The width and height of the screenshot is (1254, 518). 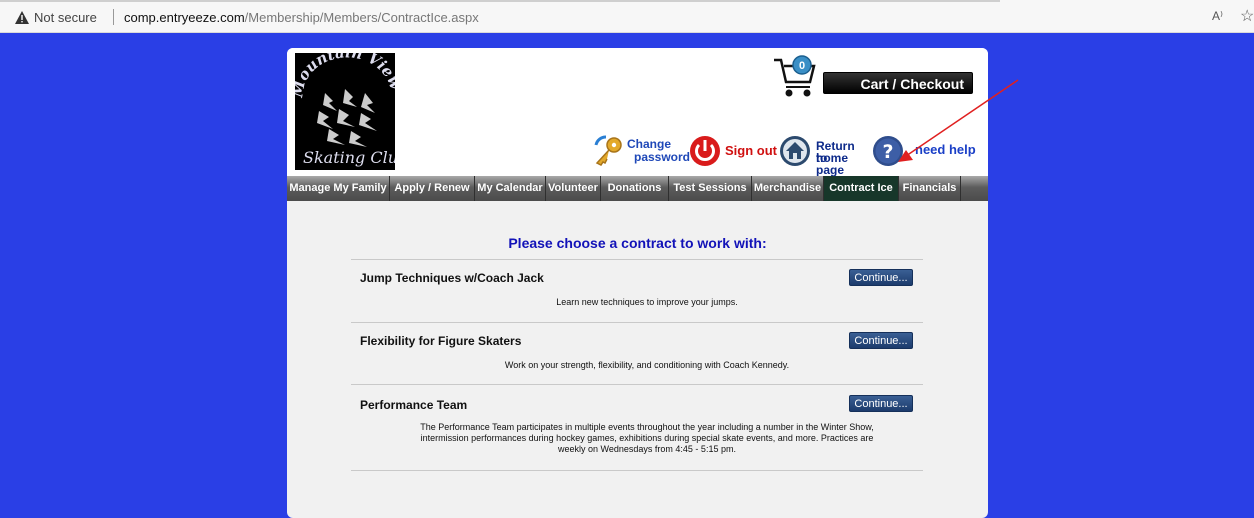 What do you see at coordinates (710, 188) in the screenshot?
I see `tab-test-sessions: Test Sessions` at bounding box center [710, 188].